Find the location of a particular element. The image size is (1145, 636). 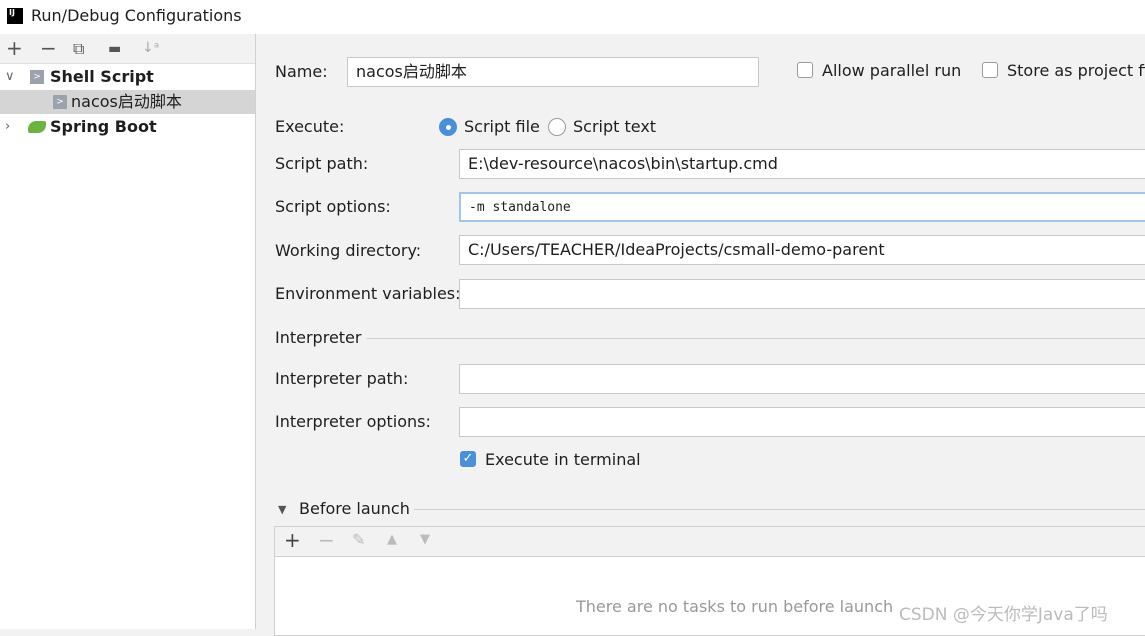

interp-path-input is located at coordinates (802, 379).